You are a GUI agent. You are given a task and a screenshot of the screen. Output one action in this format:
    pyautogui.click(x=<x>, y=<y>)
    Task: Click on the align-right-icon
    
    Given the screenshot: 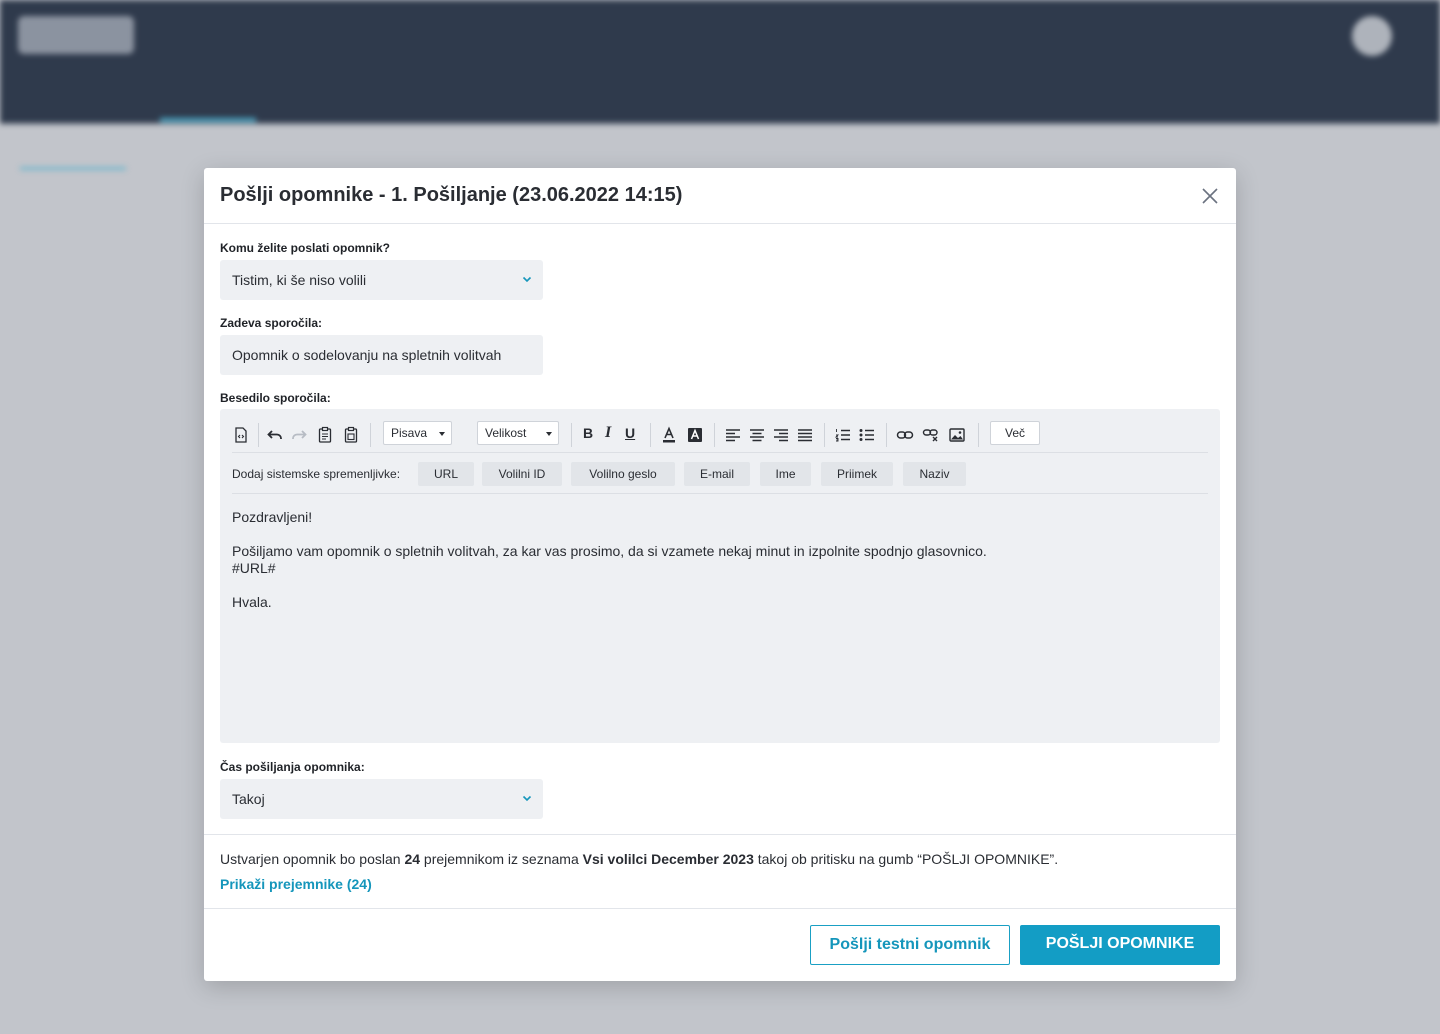 What is the action you would take?
    pyautogui.click(x=781, y=435)
    